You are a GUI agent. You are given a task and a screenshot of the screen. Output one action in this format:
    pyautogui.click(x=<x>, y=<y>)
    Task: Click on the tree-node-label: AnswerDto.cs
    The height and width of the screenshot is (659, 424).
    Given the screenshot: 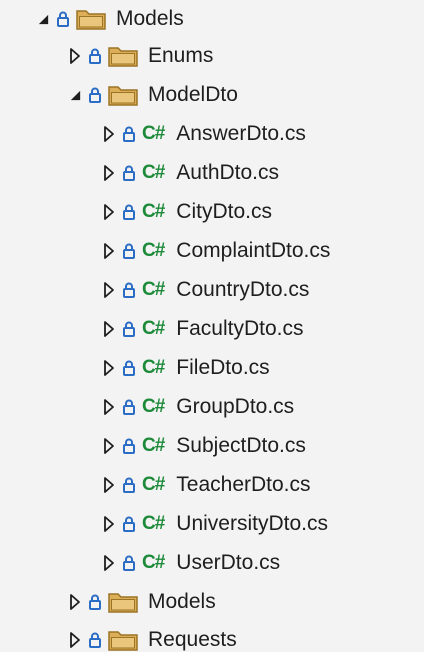 What is the action you would take?
    pyautogui.click(x=241, y=133)
    